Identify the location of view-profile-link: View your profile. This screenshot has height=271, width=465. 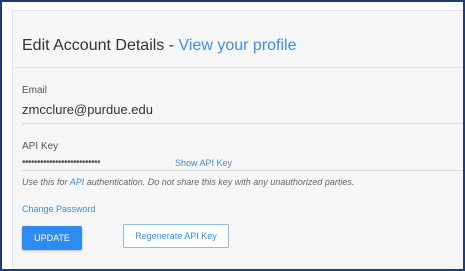
(238, 45).